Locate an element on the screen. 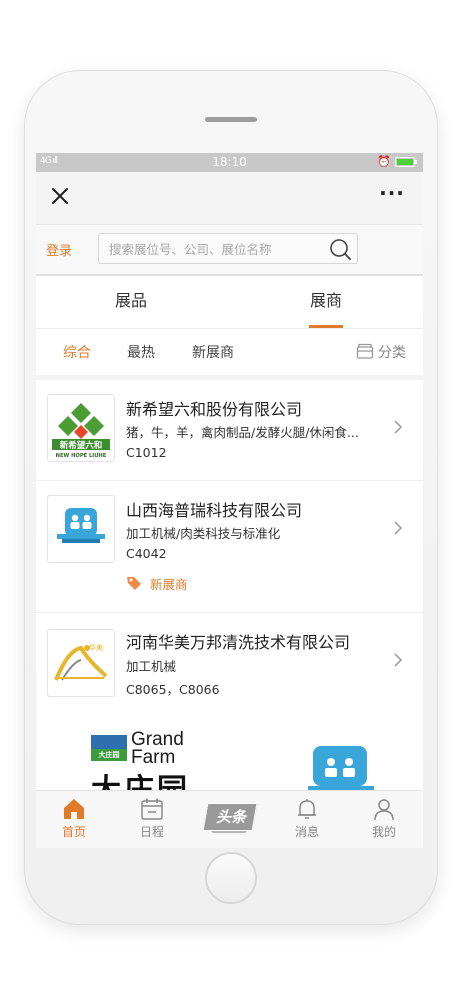 The image size is (460, 1000). list-item: 山西海普瑞科技有限公司 加工机械/肉类科技与标准化 C4042 新展商 is located at coordinates (229, 547).